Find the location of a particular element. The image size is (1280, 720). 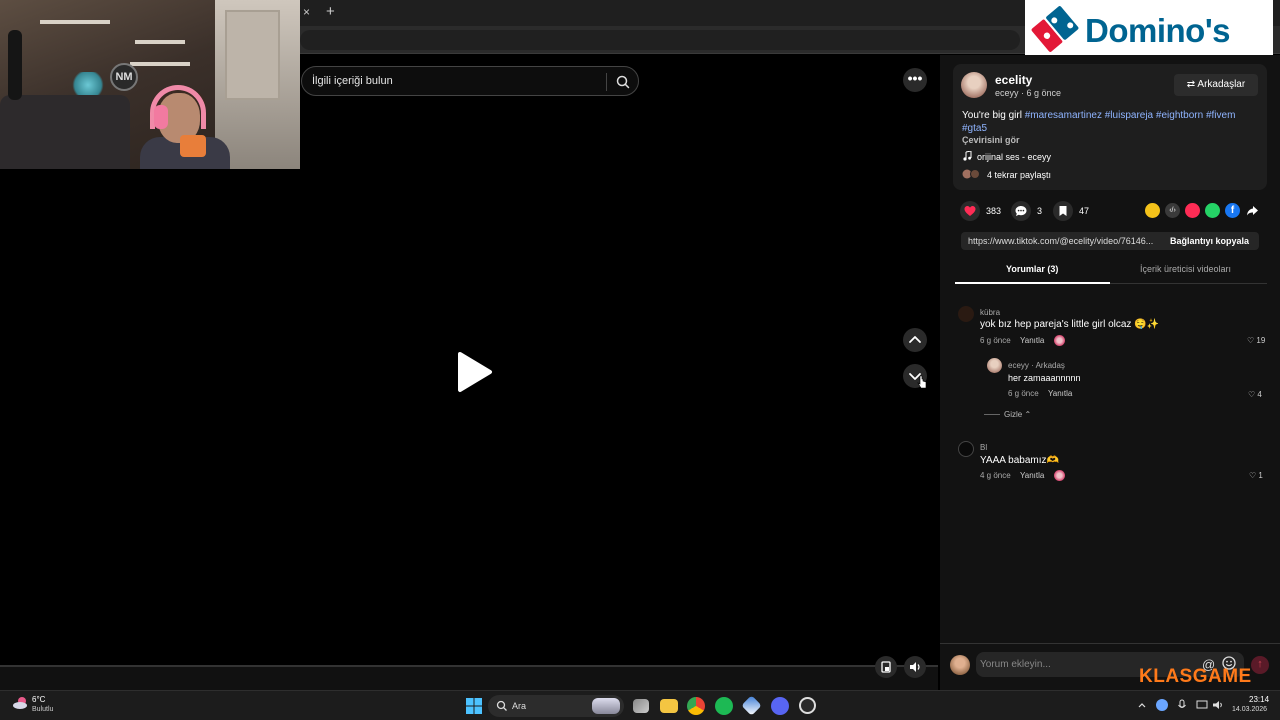

comment-text: YAAA babamız🫶 is located at coordinates (1019, 460).